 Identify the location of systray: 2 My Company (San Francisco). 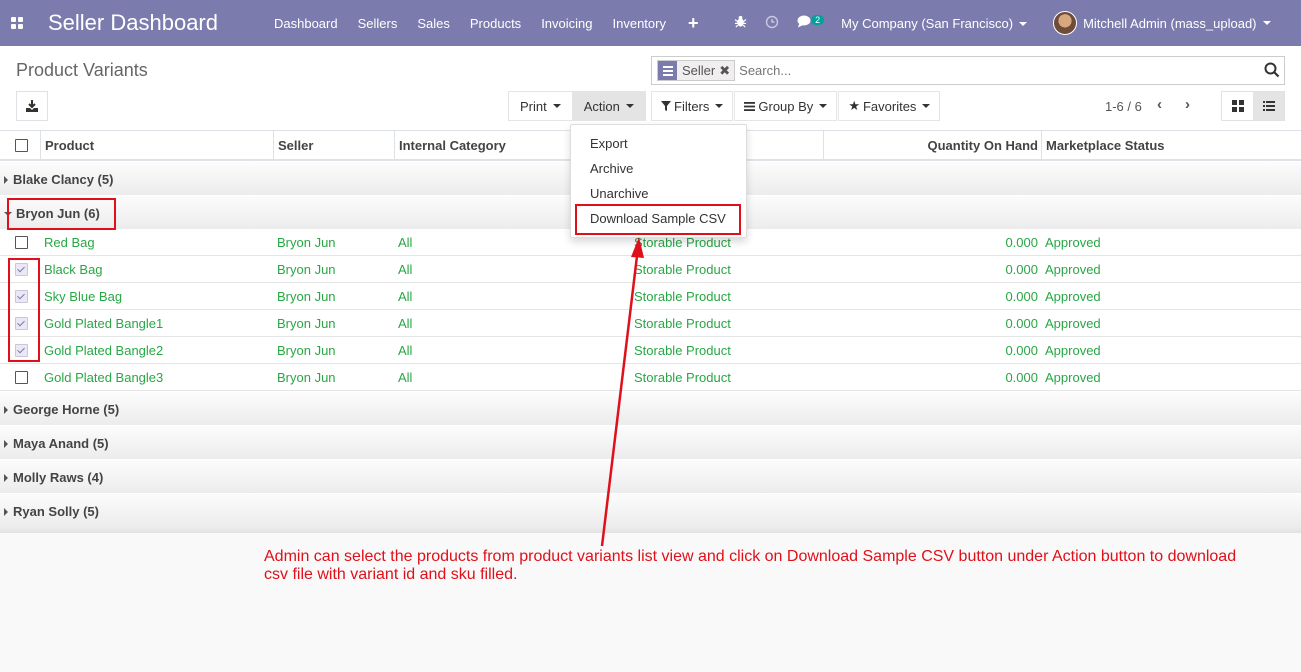
(876, 23).